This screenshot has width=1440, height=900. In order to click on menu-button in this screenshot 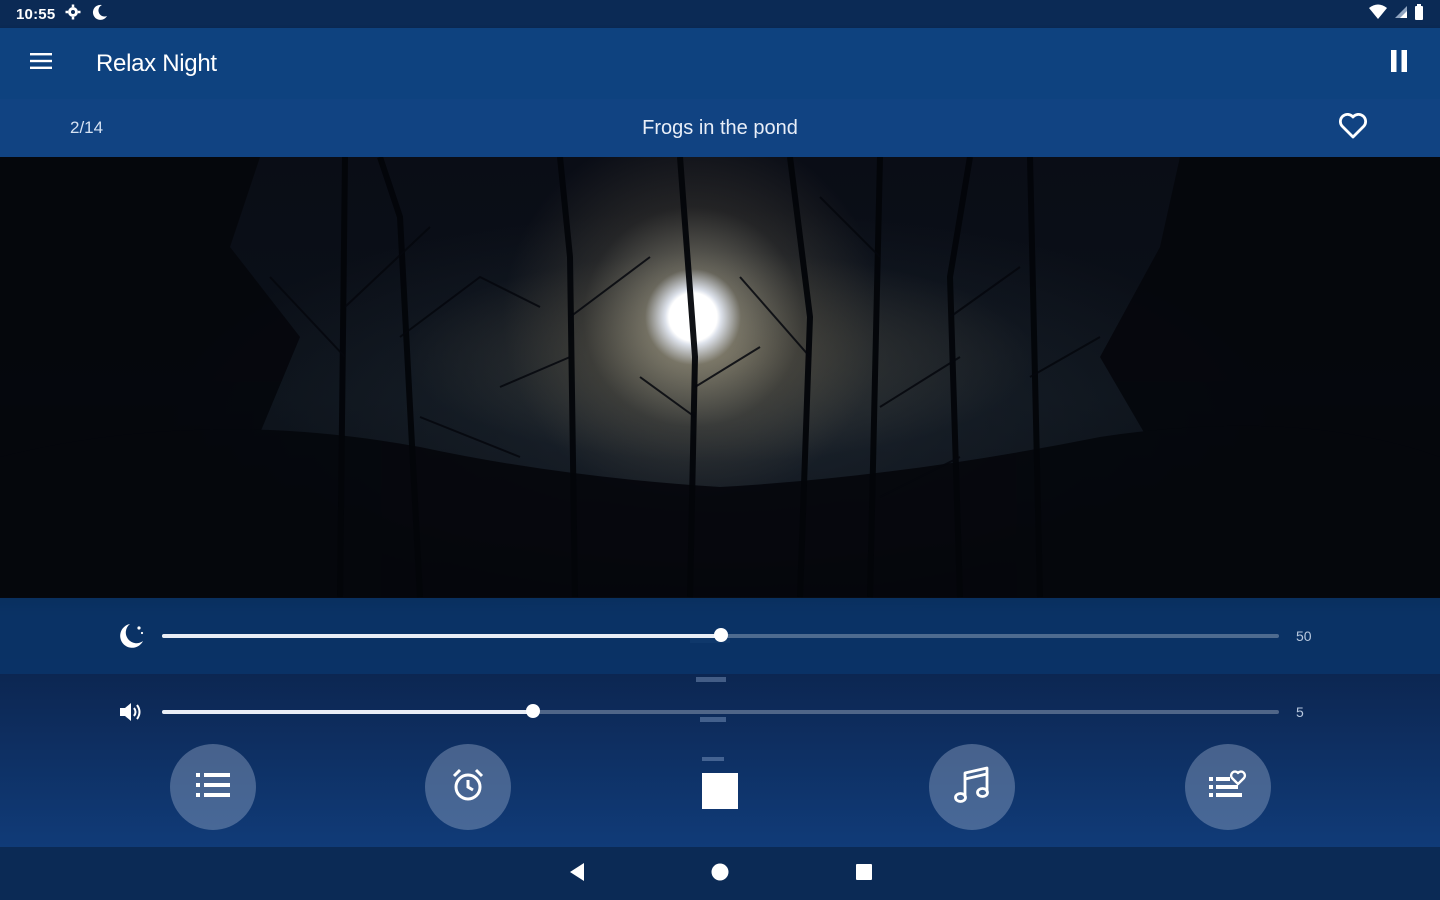, I will do `click(41, 64)`.